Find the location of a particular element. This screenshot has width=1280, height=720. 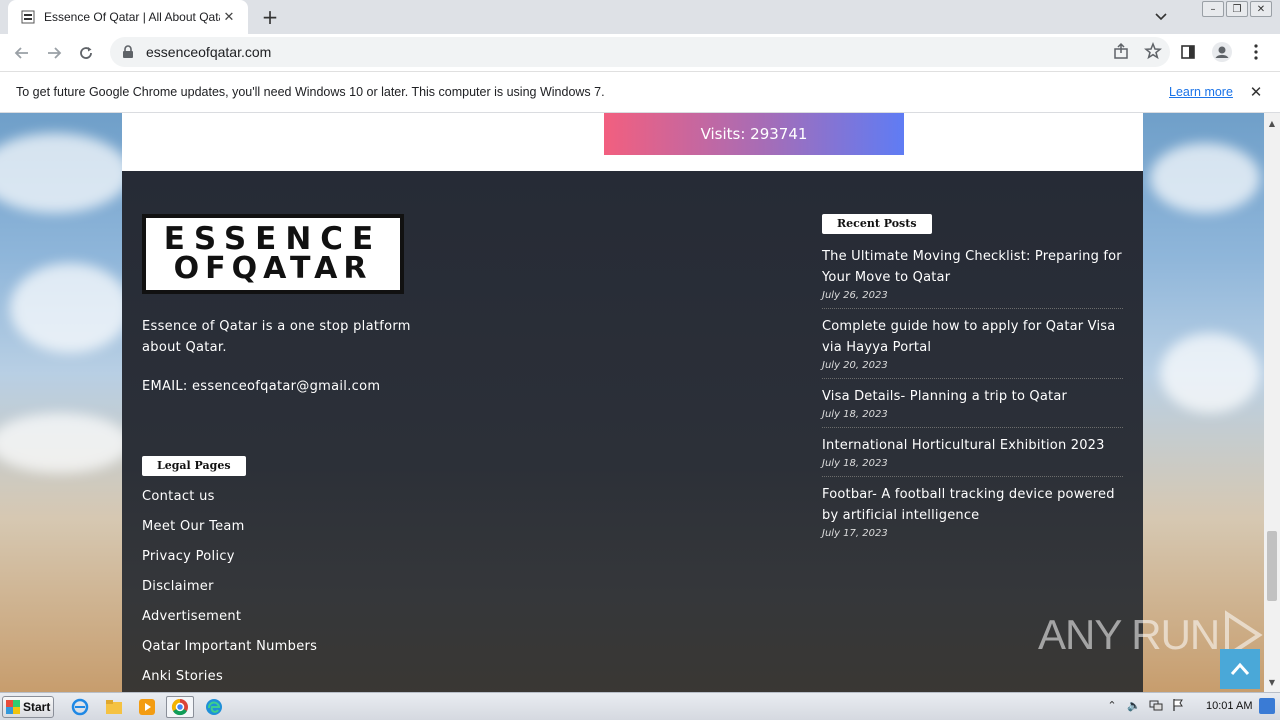

legal-link-contact: Contact us is located at coordinates (229, 504).